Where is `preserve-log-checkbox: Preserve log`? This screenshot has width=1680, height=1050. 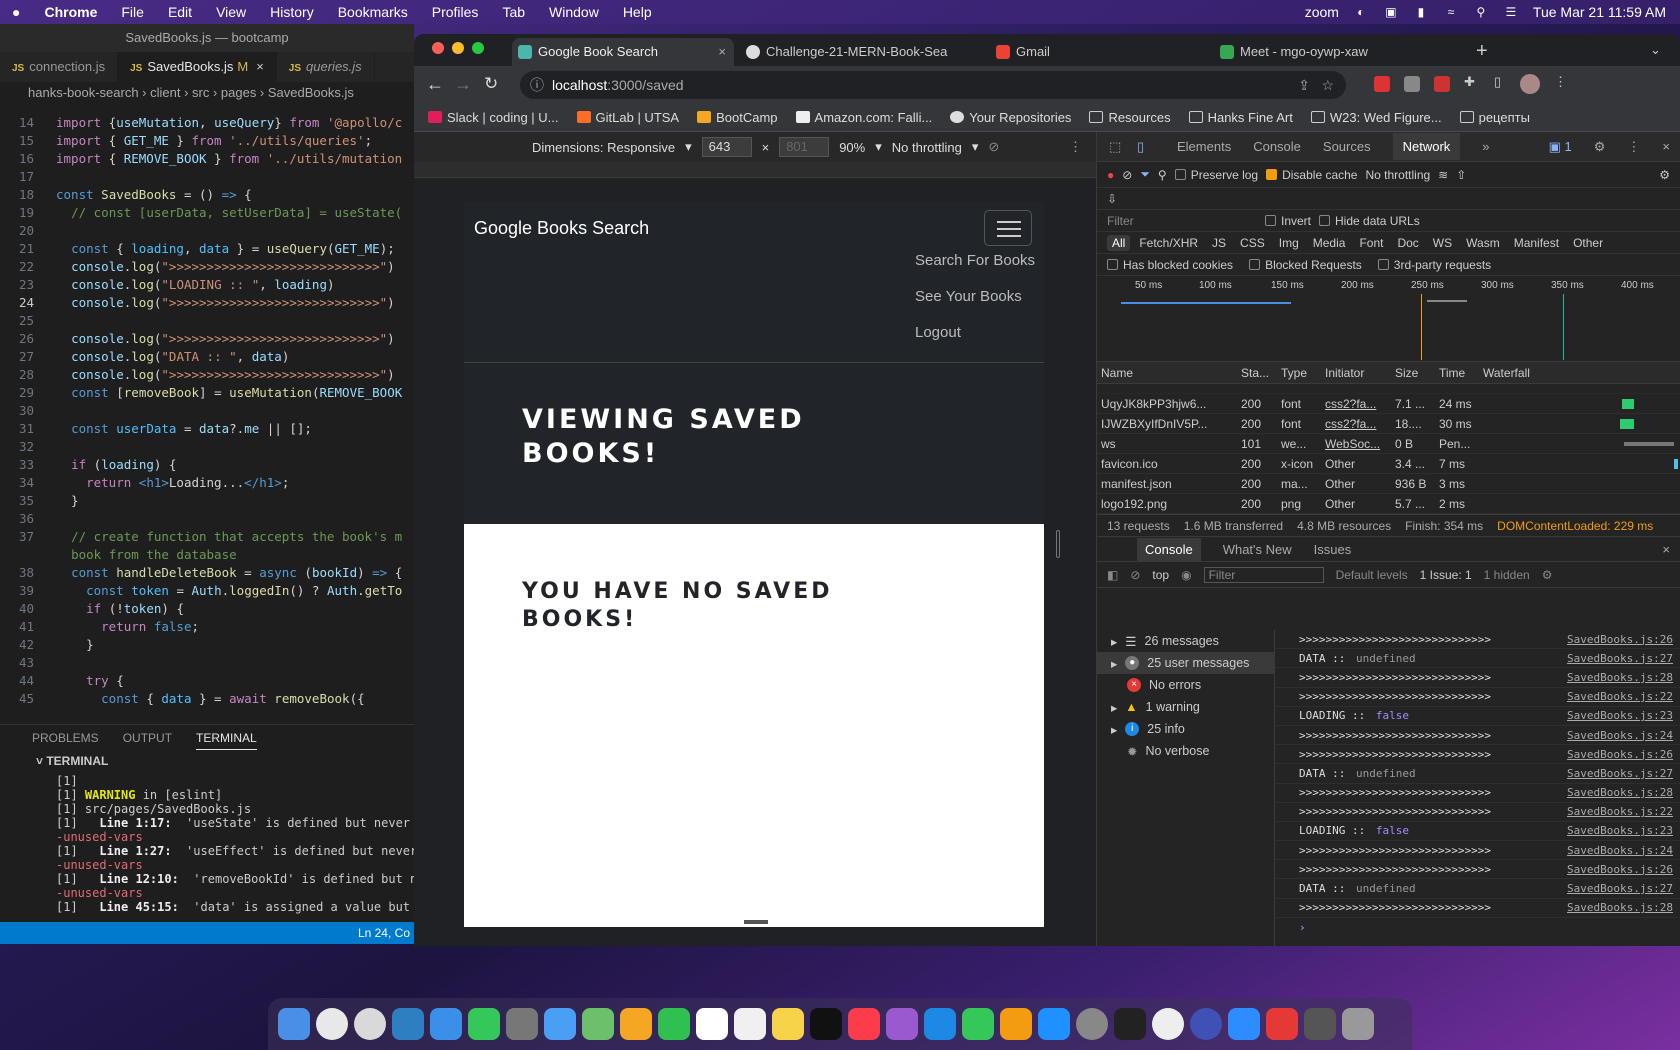
preserve-log-checkbox: Preserve log is located at coordinates (1216, 175).